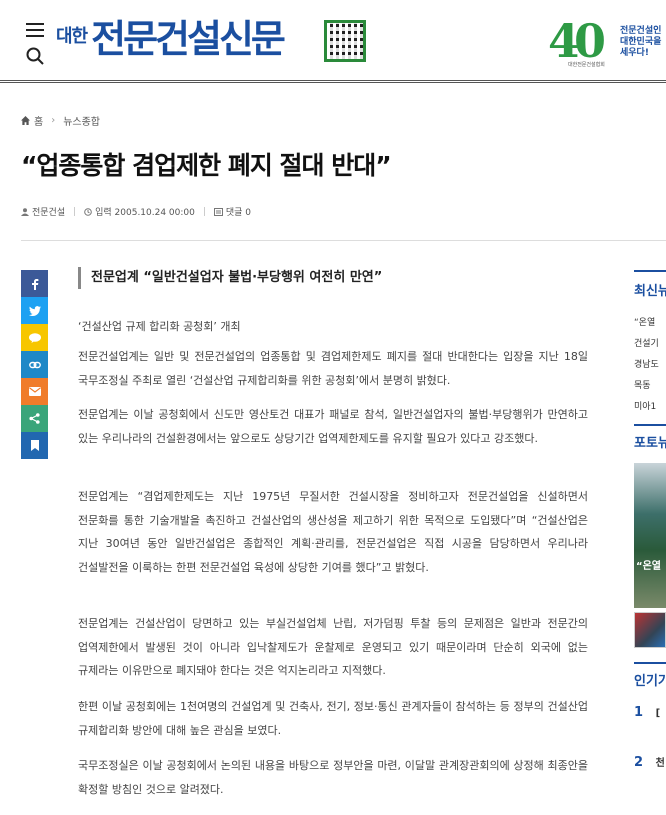 The height and width of the screenshot is (815, 666). I want to click on article-subheading: 전문업계 “일반건설업자 불법·부당행위 여전히 만연”, so click(333, 278).